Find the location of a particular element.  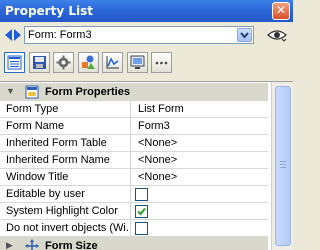

save-toolbar-button is located at coordinates (39, 62).